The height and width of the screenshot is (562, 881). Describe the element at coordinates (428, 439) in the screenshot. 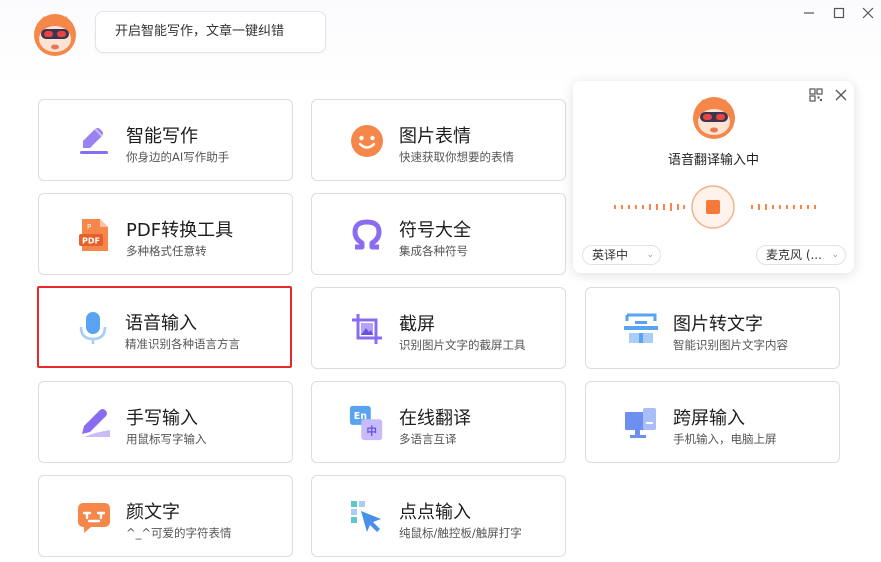

I see `tool-subtitle: 多语言互译` at that location.